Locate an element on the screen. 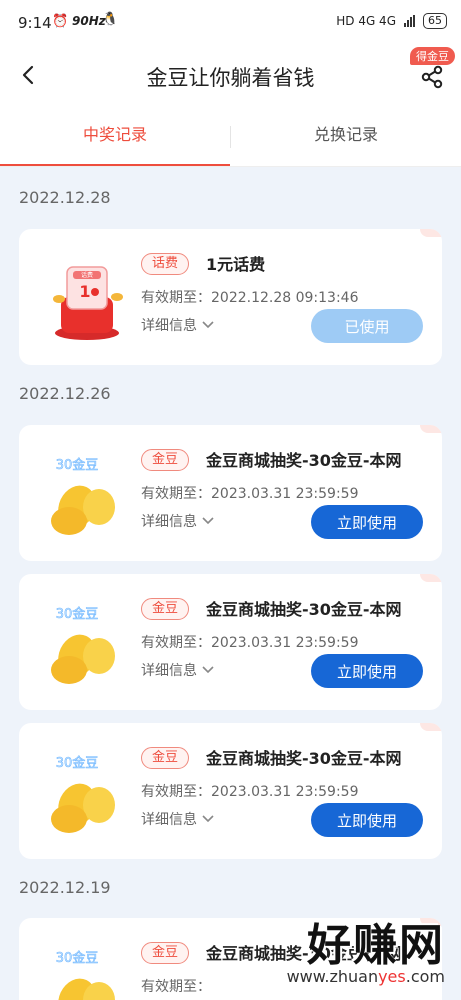 The width and height of the screenshot is (461, 1000). tab-exchange-records: 兑换记录 is located at coordinates (346, 137).